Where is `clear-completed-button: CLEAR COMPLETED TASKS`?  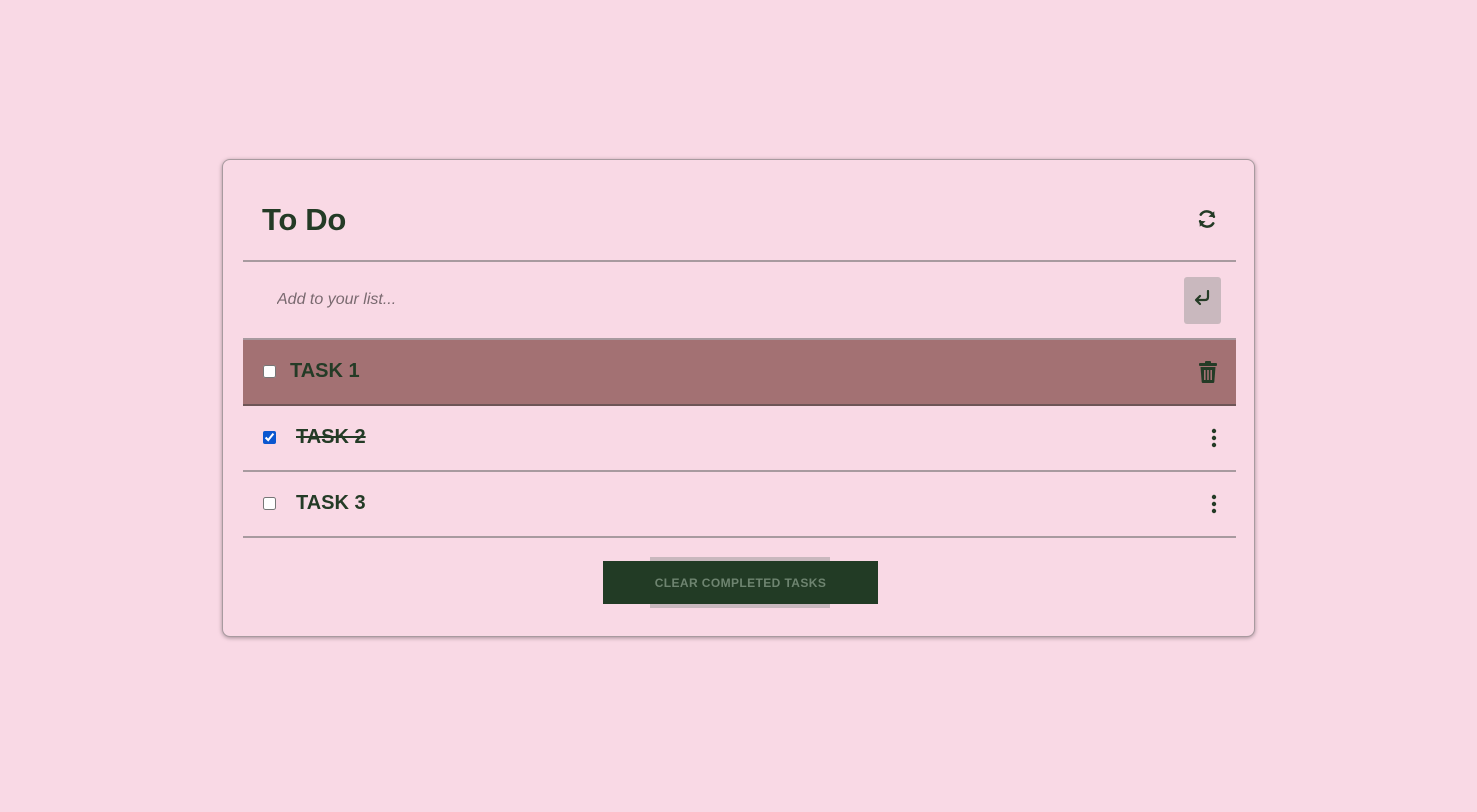 clear-completed-button: CLEAR COMPLETED TASKS is located at coordinates (740, 582).